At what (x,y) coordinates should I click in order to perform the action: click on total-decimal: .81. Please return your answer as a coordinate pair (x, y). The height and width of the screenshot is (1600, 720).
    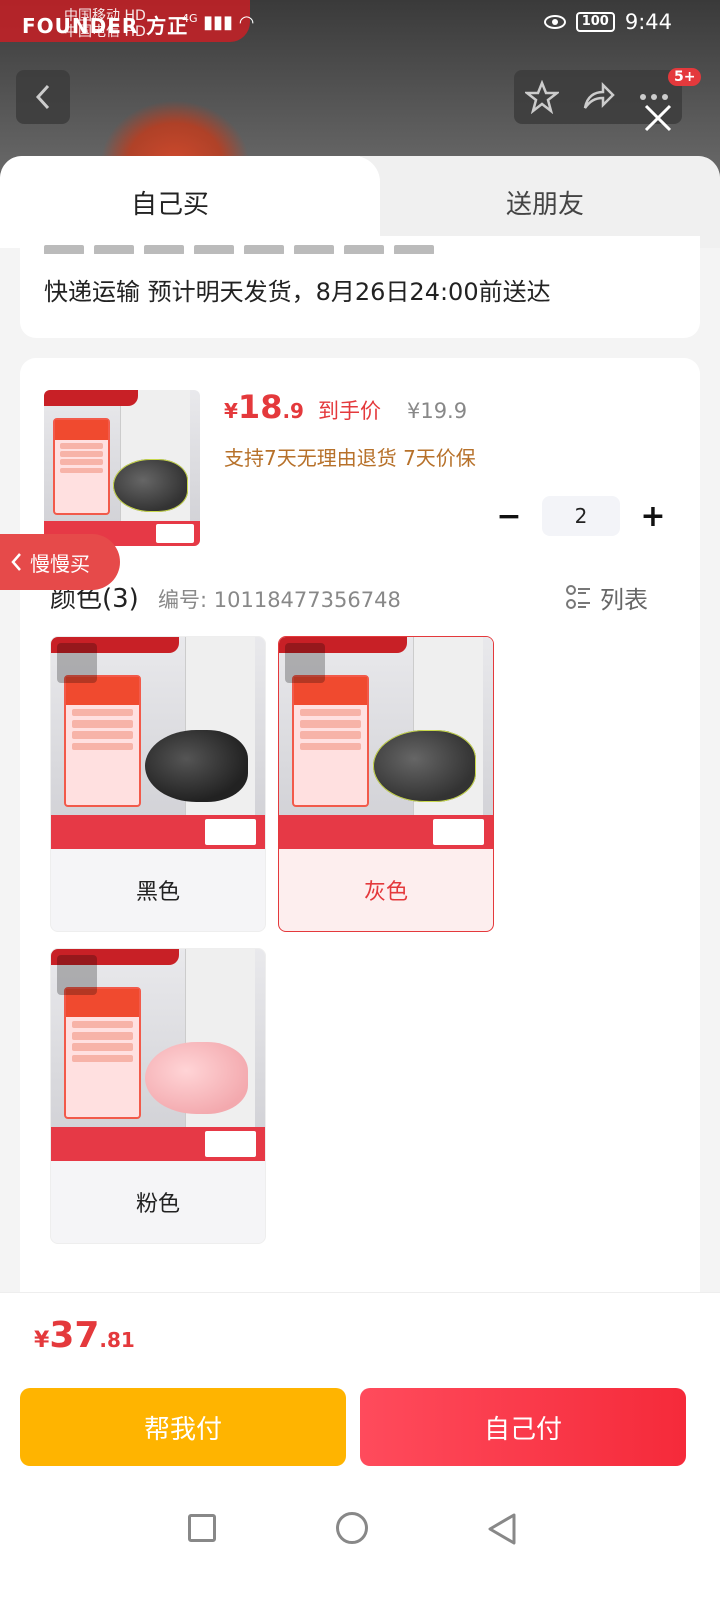
    Looking at the image, I should click on (117, 1340).